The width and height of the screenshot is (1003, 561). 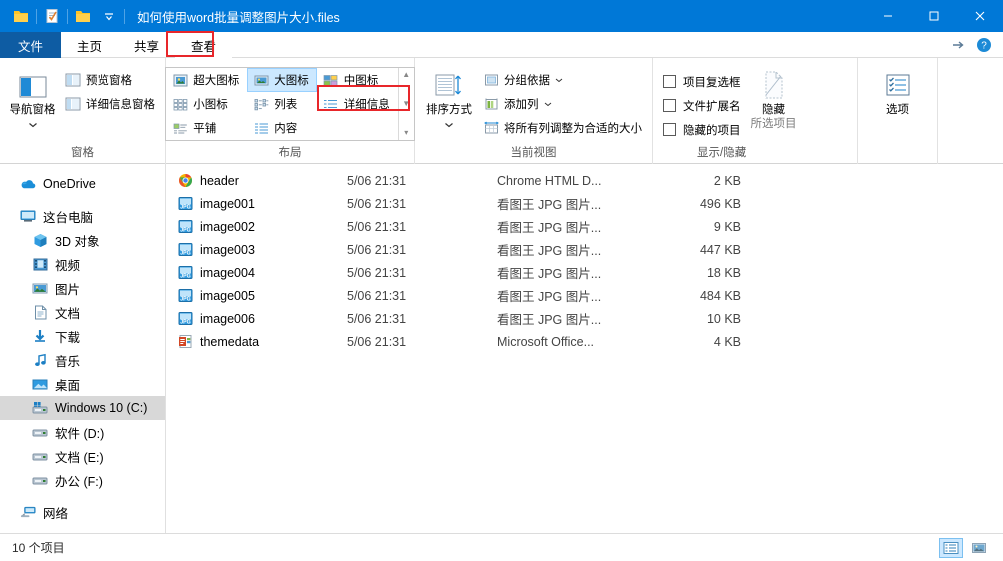 What do you see at coordinates (40, 312) in the screenshot?
I see `documents-icon` at bounding box center [40, 312].